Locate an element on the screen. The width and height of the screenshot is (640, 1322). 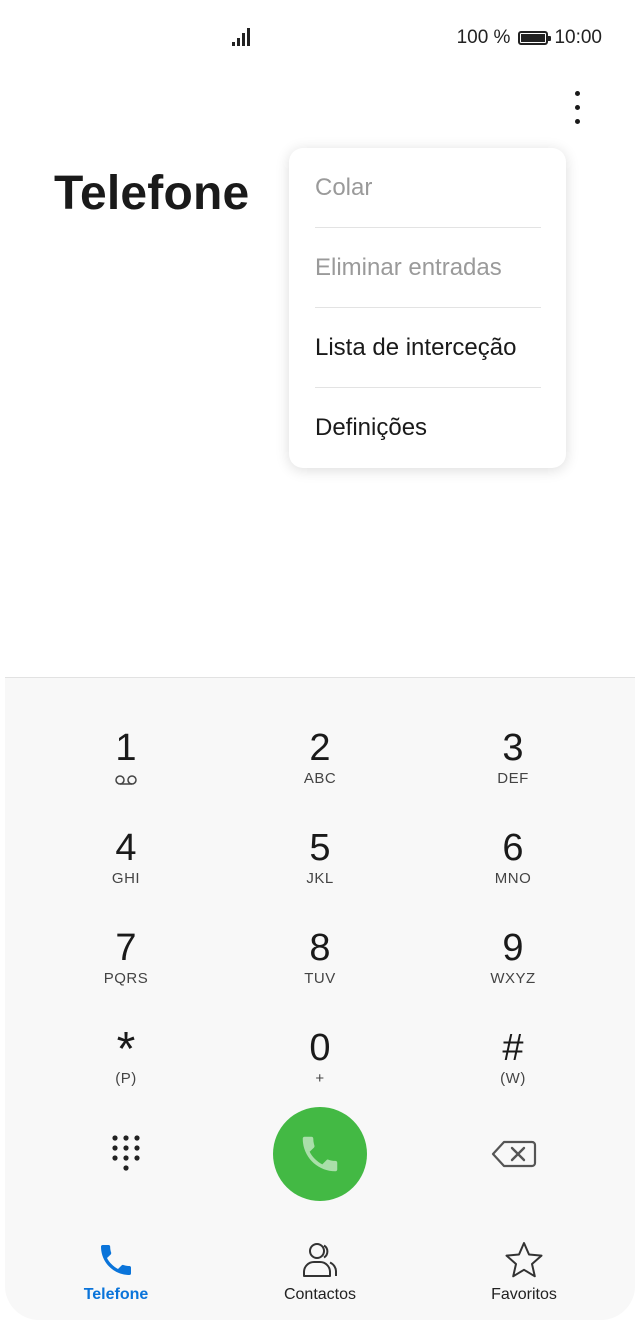
nav-tab-contactos: Contactos is located at coordinates (320, 1275).